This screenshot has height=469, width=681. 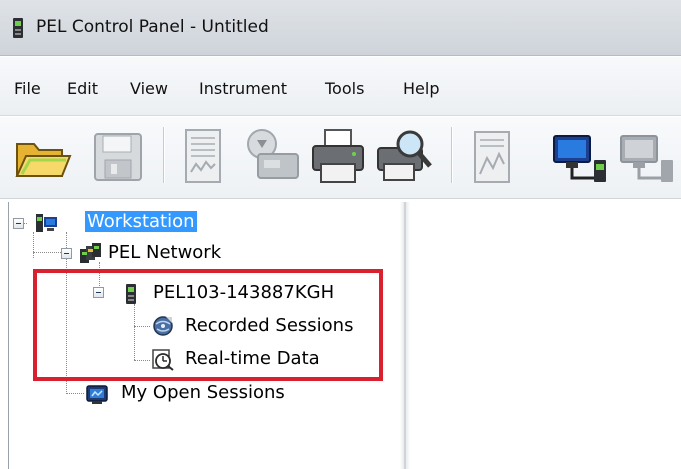 I want to click on menu-bar: File Edit View Instrument Tools Help, so click(x=340, y=86).